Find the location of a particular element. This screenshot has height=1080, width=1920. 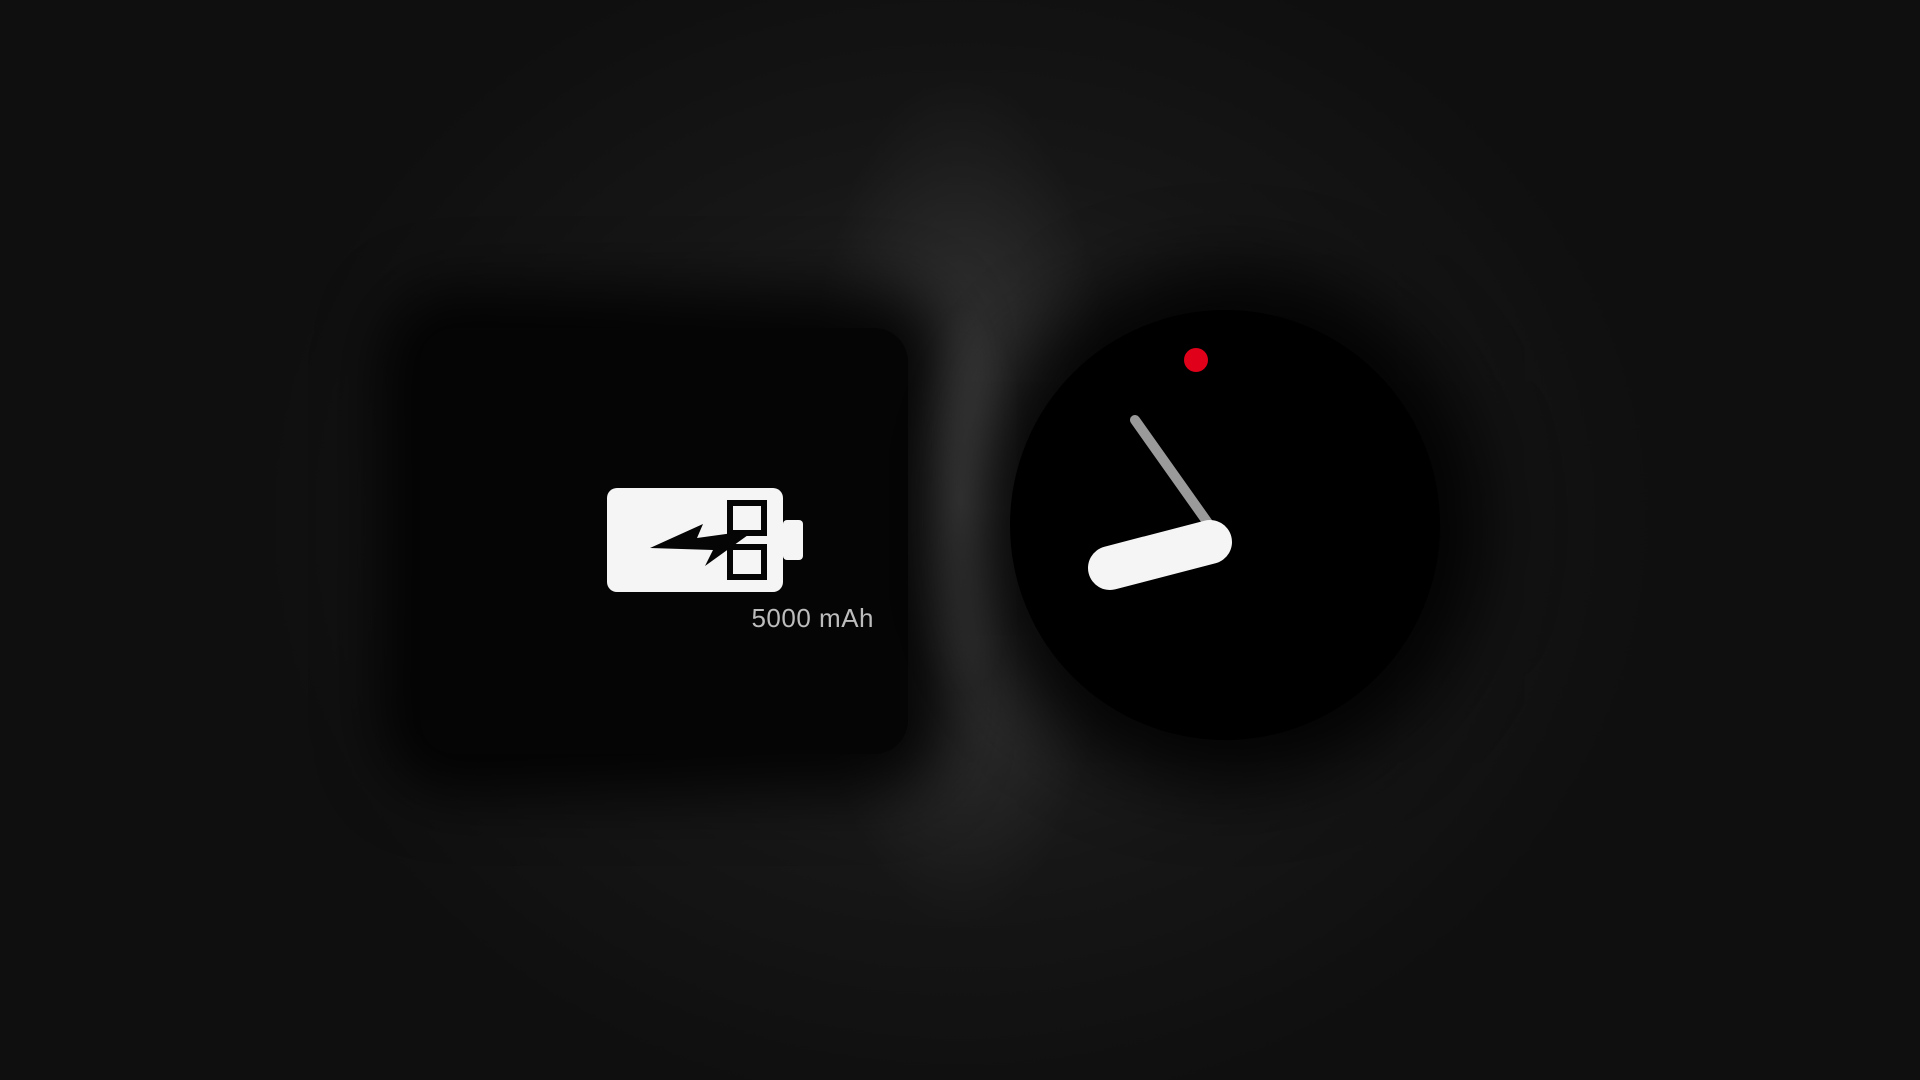

clock-hands is located at coordinates (1160, 469).